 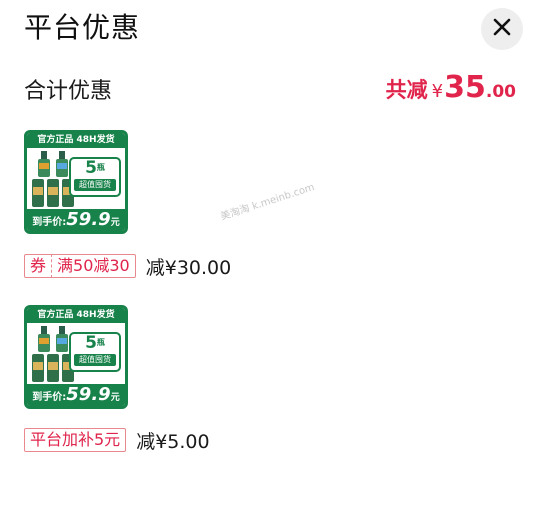 I want to click on coupon-tag-type: 券, so click(x=39, y=266).